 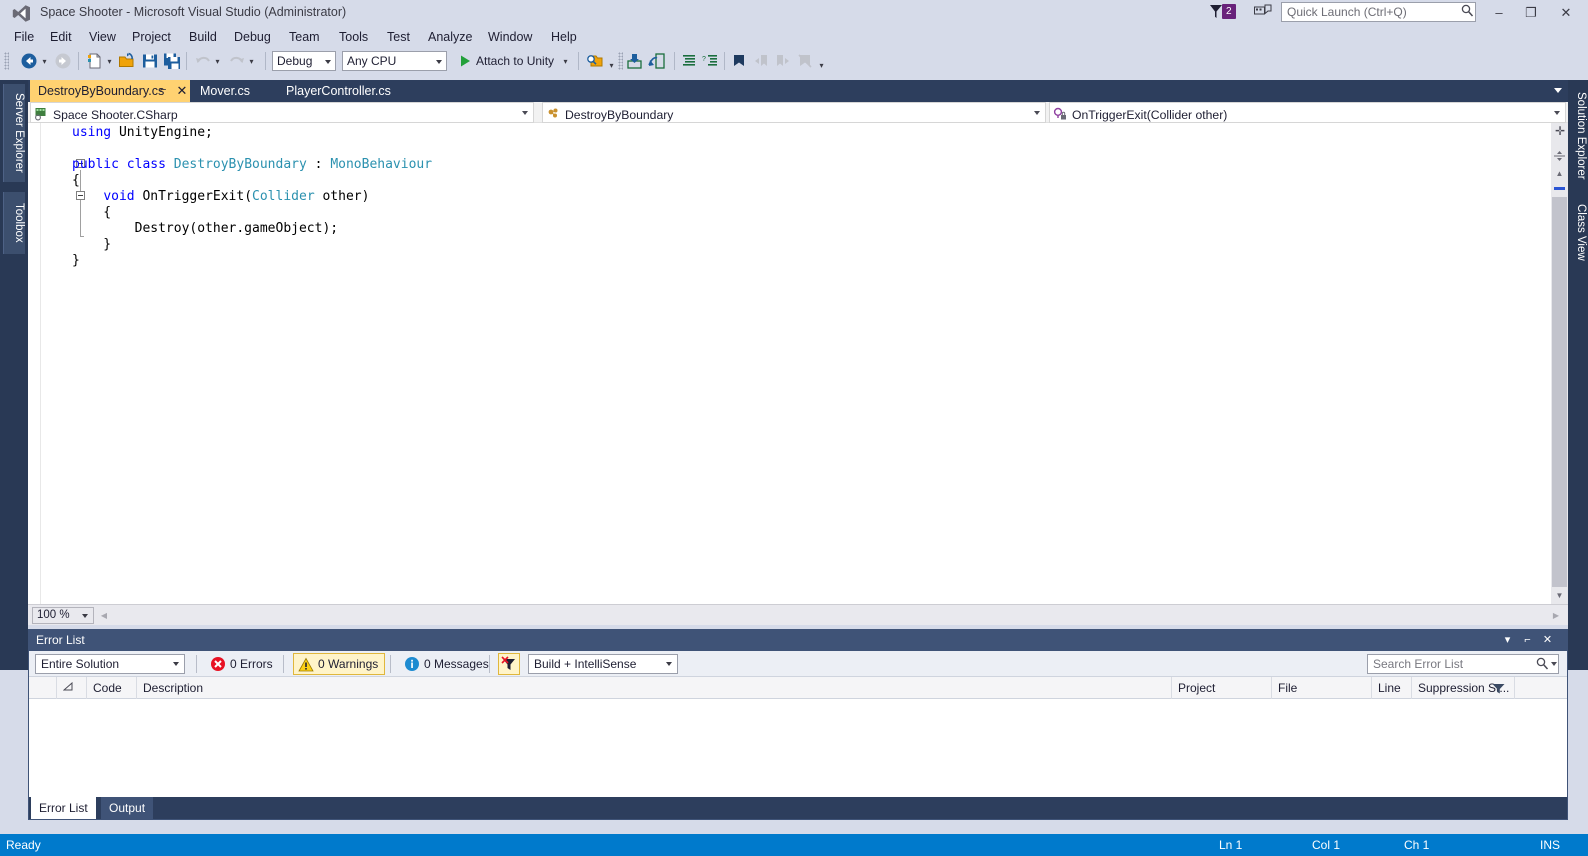 I want to click on solution-platform-combo: Any CPU, so click(x=394, y=61).